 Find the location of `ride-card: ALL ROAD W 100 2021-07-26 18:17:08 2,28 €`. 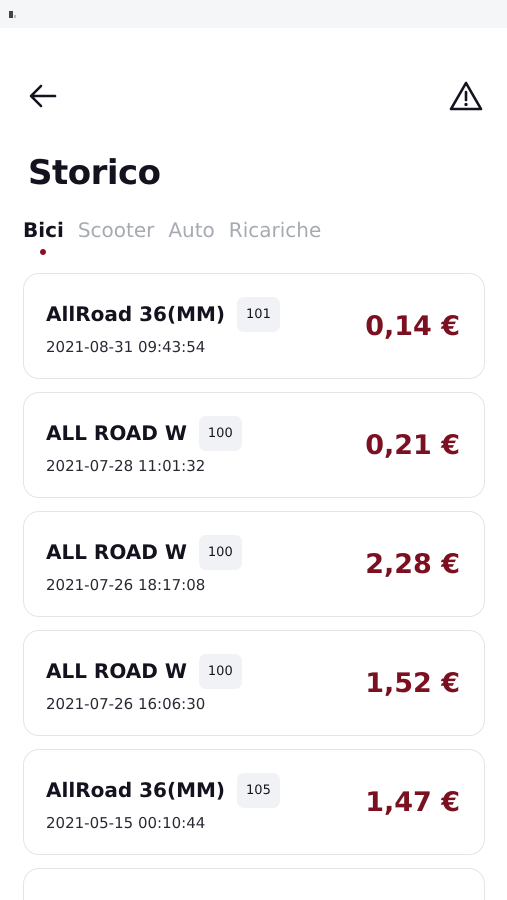

ride-card: ALL ROAD W 100 2021-07-26 18:17:08 2,28 € is located at coordinates (254, 564).